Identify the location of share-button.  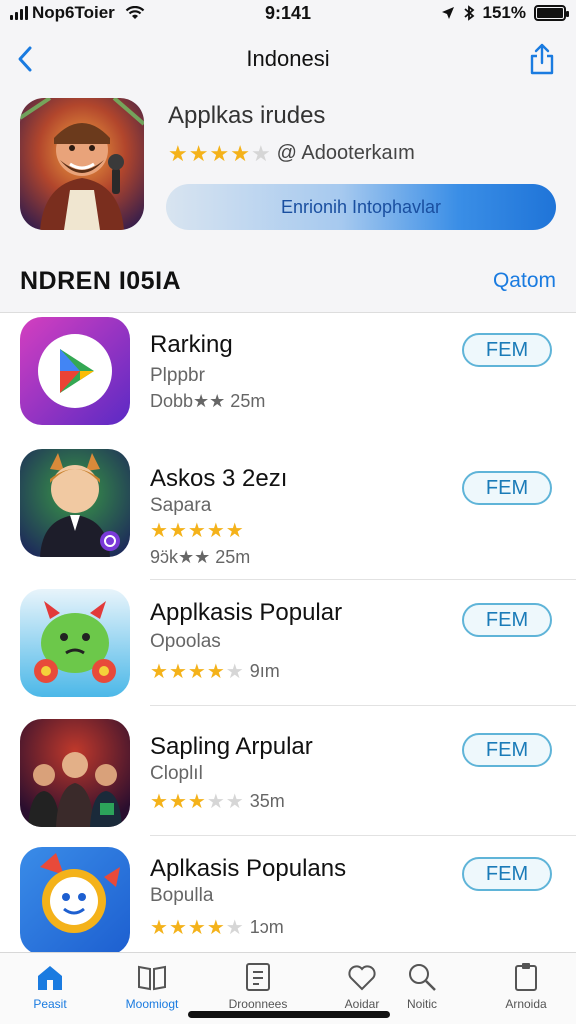
(542, 59).